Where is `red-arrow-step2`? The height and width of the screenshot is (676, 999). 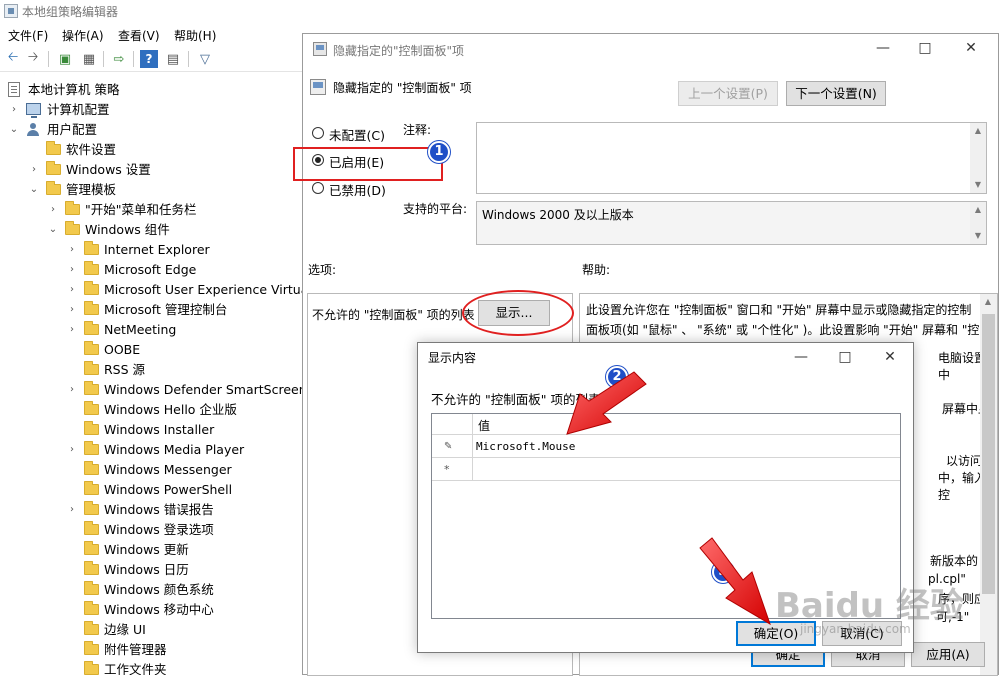
red-arrow-step2 is located at coordinates (606, 403).